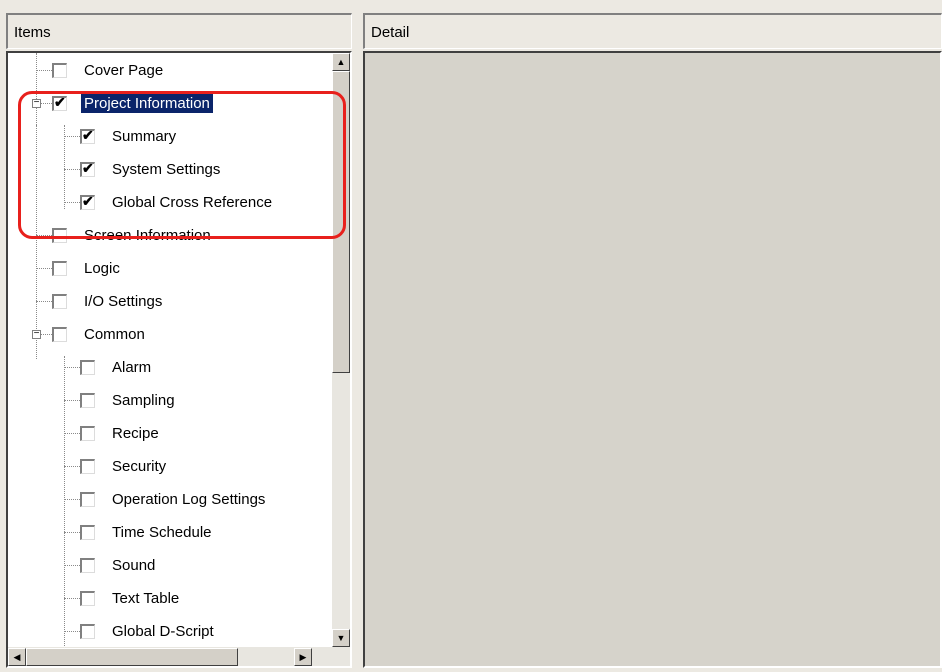  Describe the element at coordinates (390, 32) in the screenshot. I see `detail-header-label: Detail` at that location.